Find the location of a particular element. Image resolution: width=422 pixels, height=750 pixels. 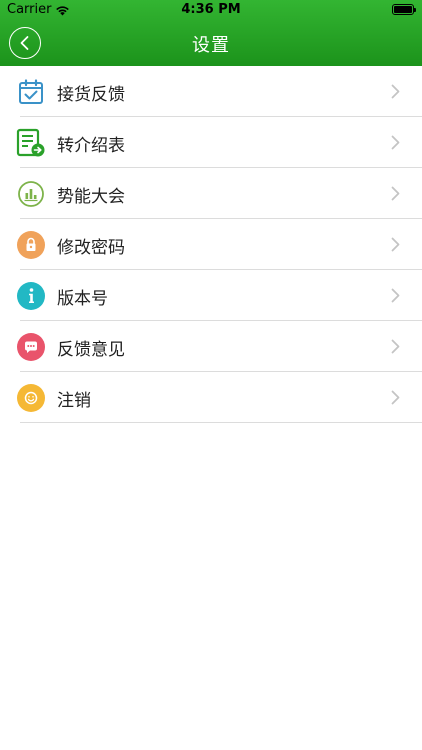

form-arrow-icon is located at coordinates (31, 143).